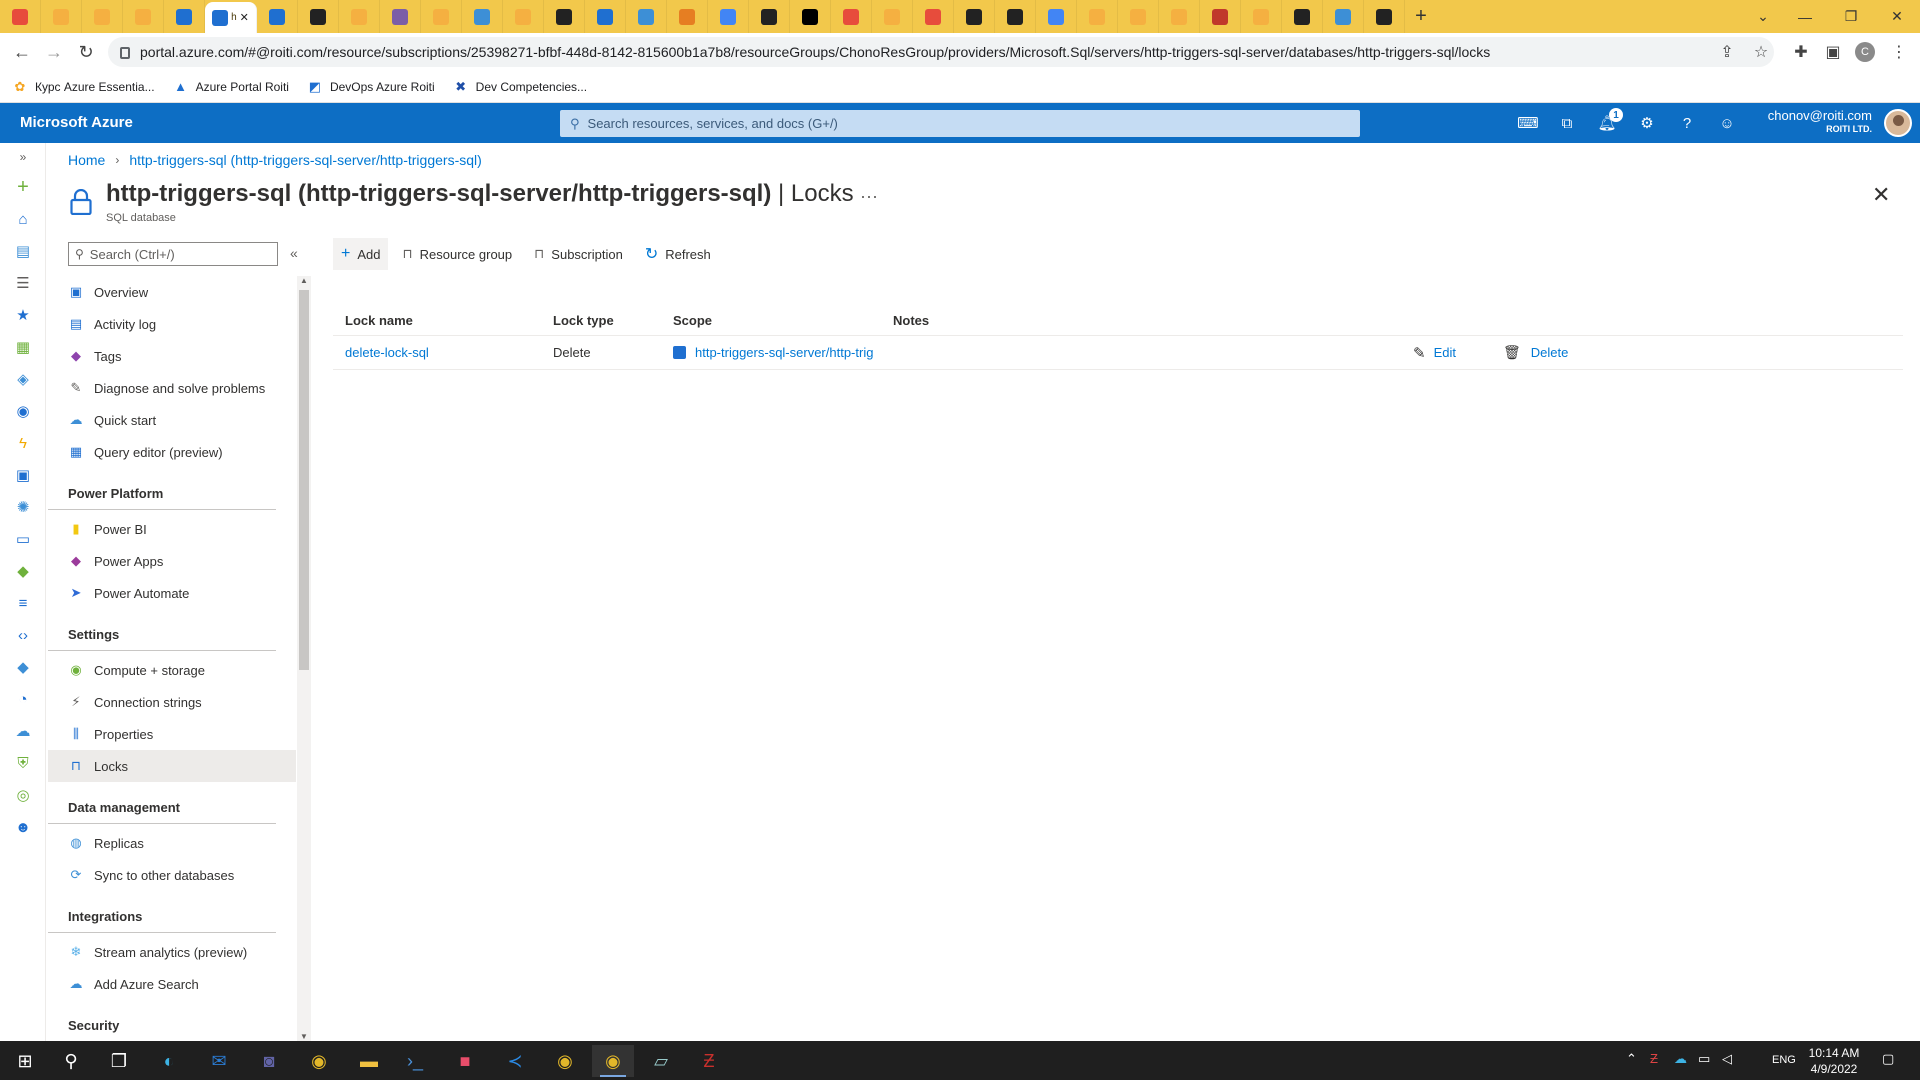 Image resolution: width=1920 pixels, height=1080 pixels. What do you see at coordinates (783, 320) in the screenshot?
I see `column-header-scope: Scope` at bounding box center [783, 320].